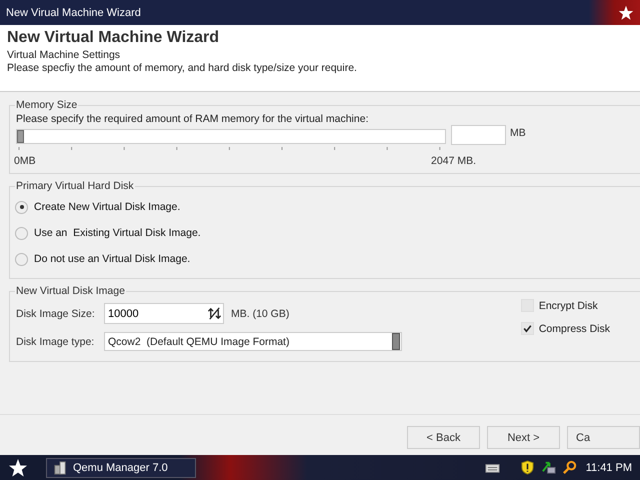 This screenshot has width=640, height=480. I want to click on window-title: New Virual Machine Wizard, so click(73, 12).